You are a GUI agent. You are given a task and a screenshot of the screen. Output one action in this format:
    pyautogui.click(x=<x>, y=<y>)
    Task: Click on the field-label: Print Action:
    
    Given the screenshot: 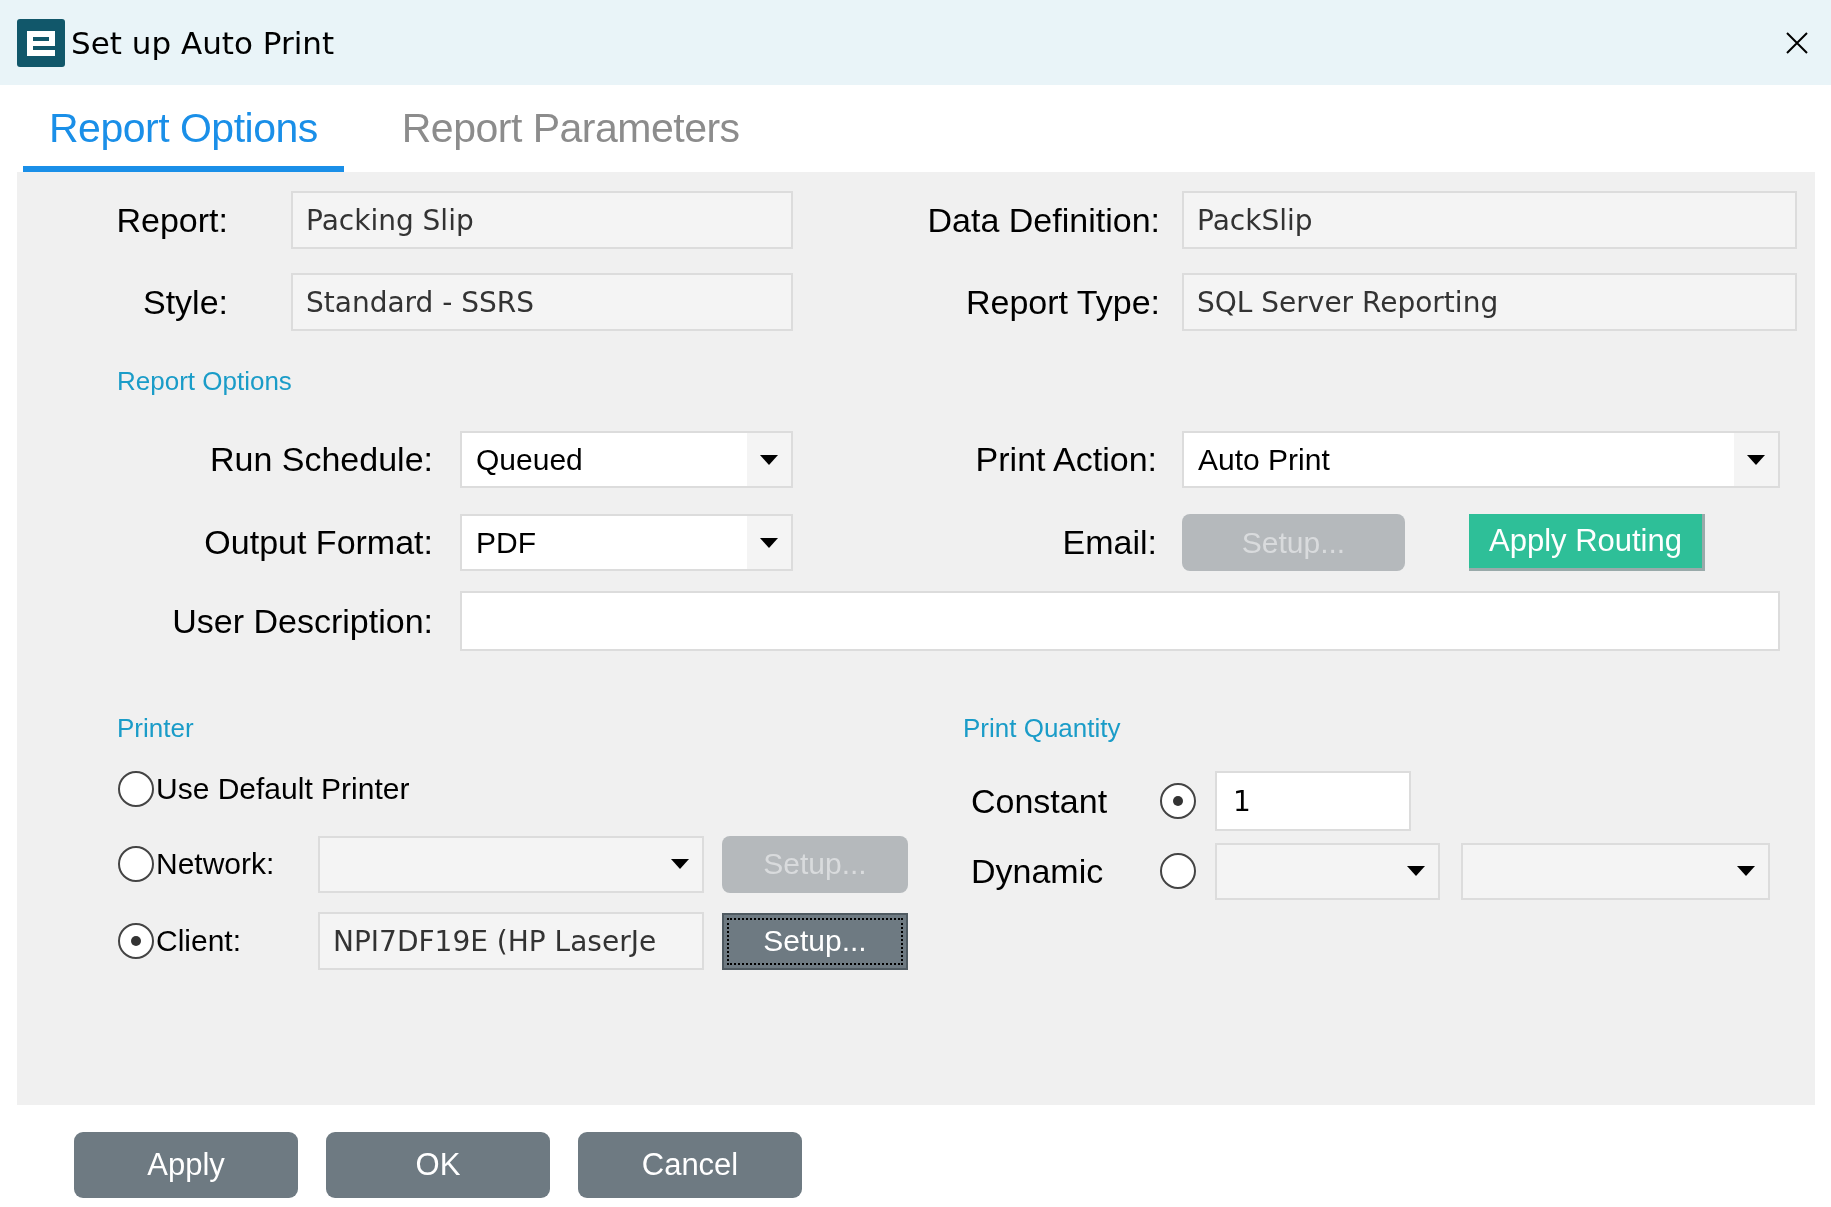 What is the action you would take?
    pyautogui.click(x=1065, y=459)
    